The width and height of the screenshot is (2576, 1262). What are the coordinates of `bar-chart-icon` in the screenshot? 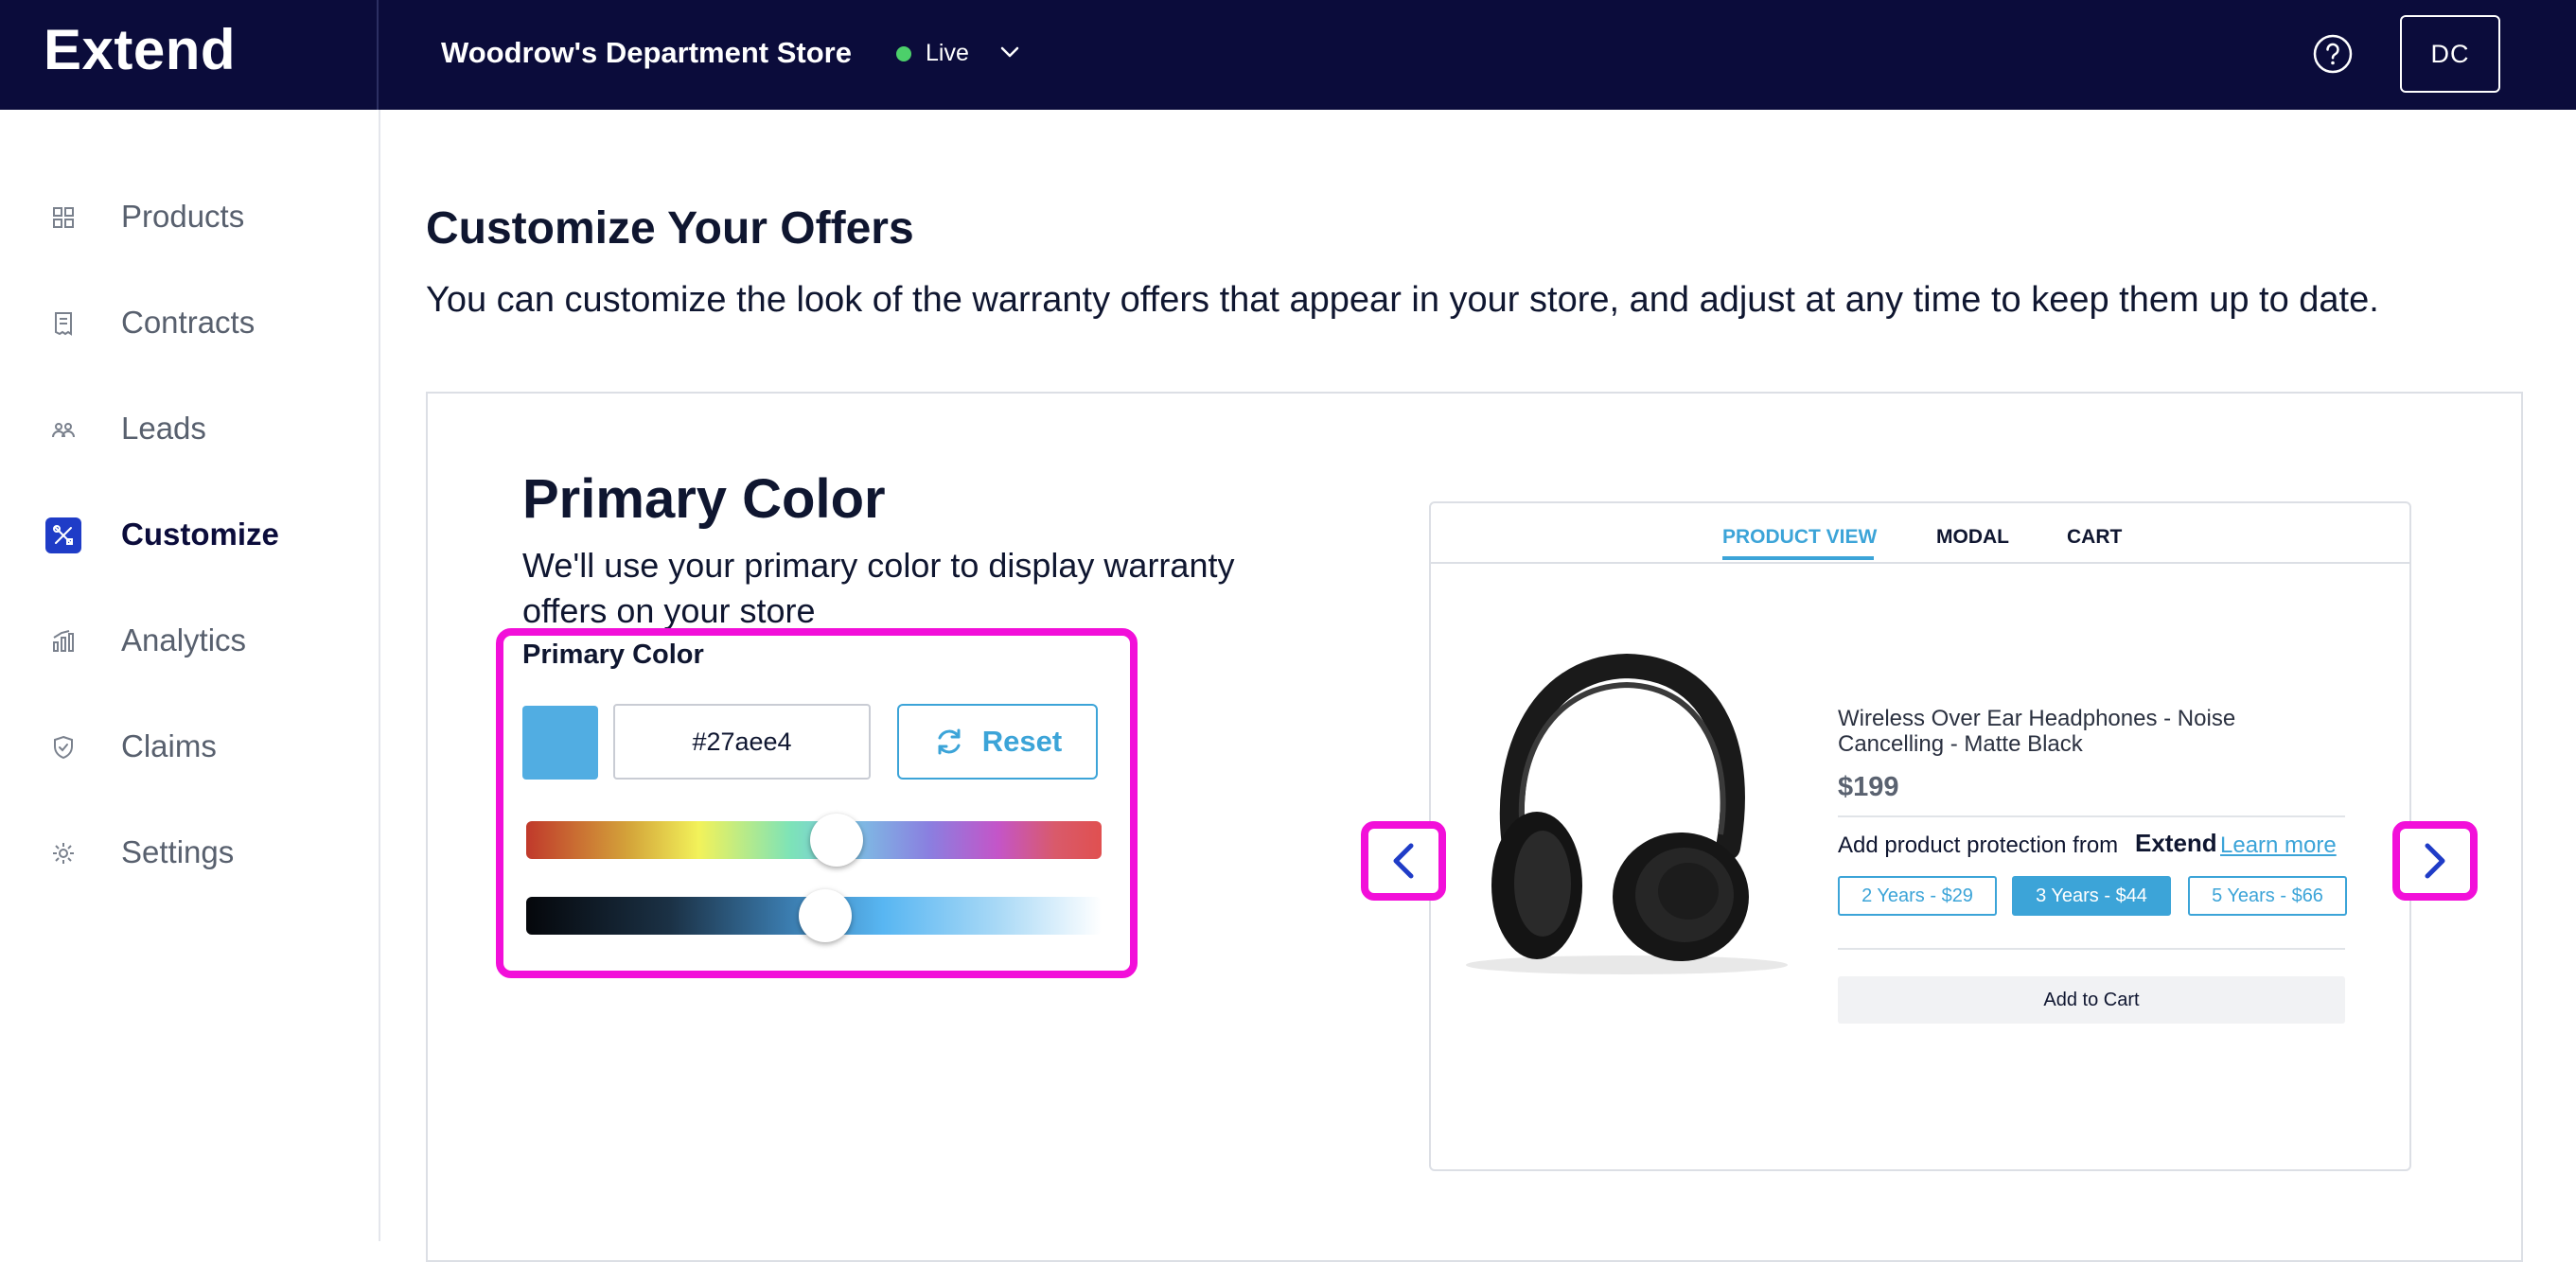 It's located at (63, 641).